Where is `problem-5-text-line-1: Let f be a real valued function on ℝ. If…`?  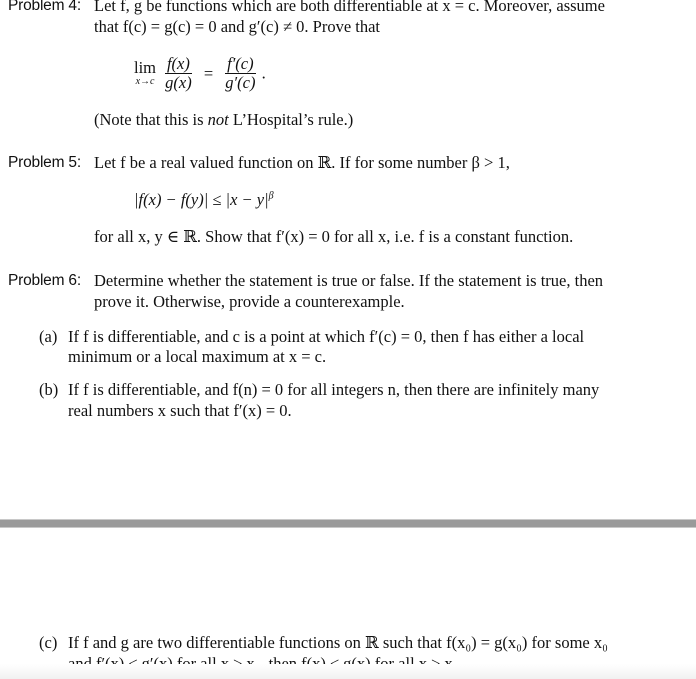 problem-5-text-line-1: Let f be a real valued function on ℝ. If… is located at coordinates (302, 162).